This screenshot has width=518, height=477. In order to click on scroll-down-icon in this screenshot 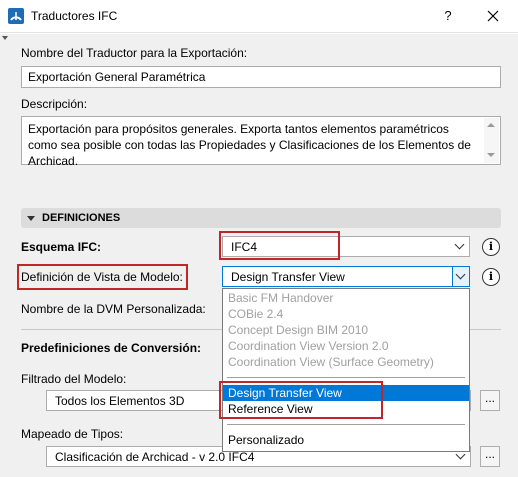, I will do `click(491, 155)`.